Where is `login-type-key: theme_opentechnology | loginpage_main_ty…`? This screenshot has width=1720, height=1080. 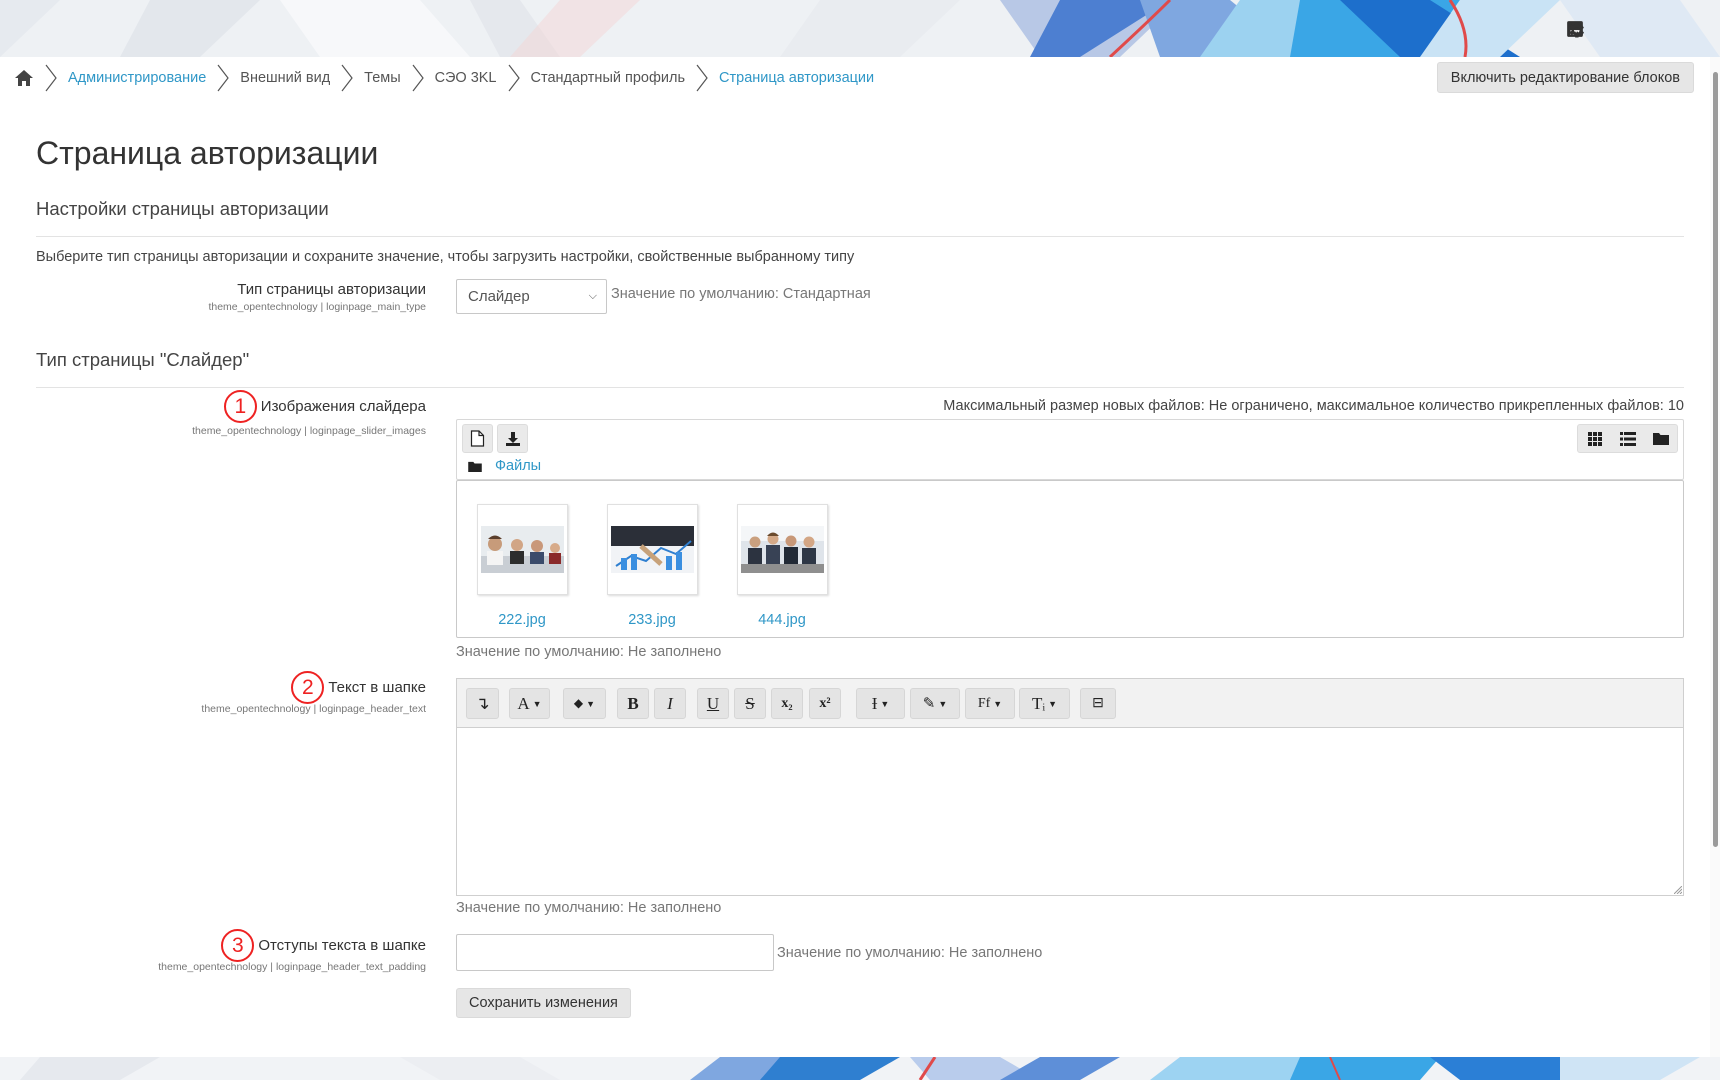
login-type-key: theme_opentechnology | loginpage_main_ty… is located at coordinates (317, 307).